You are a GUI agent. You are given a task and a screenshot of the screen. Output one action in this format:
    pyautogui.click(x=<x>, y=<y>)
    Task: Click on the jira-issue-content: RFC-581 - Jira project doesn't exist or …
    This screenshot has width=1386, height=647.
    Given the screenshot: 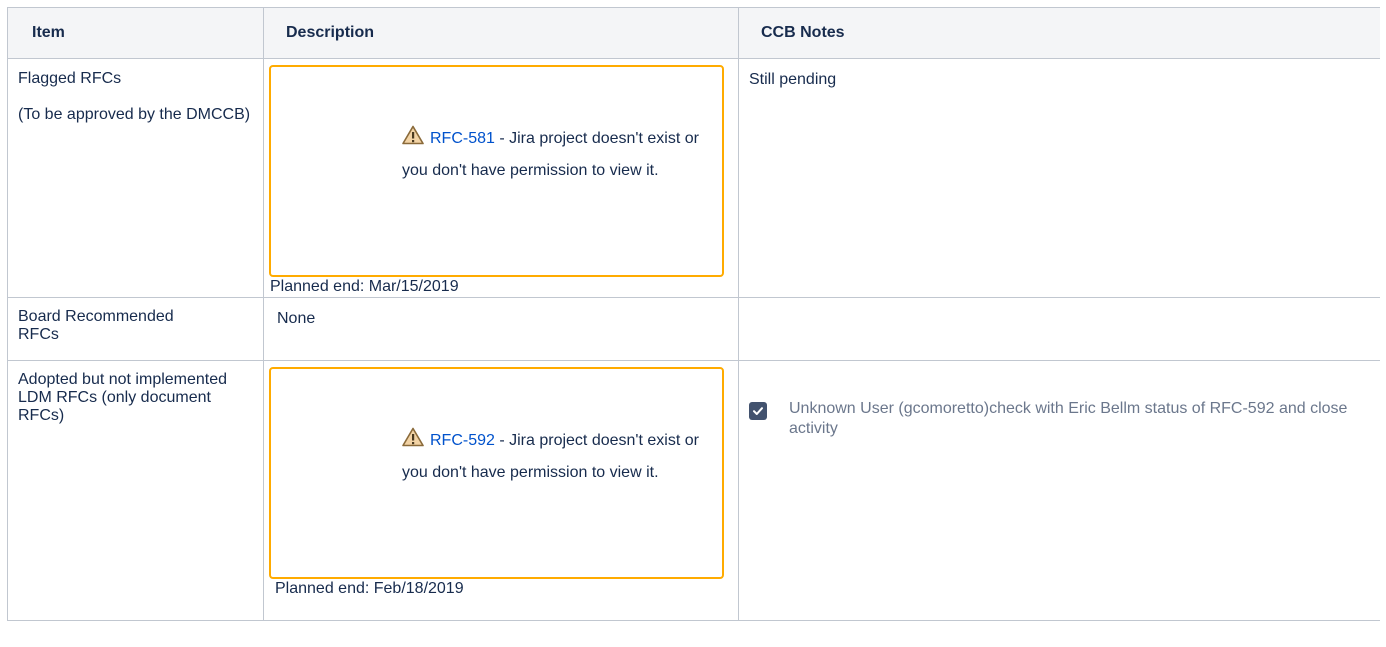 What is the action you would take?
    pyautogui.click(x=552, y=155)
    